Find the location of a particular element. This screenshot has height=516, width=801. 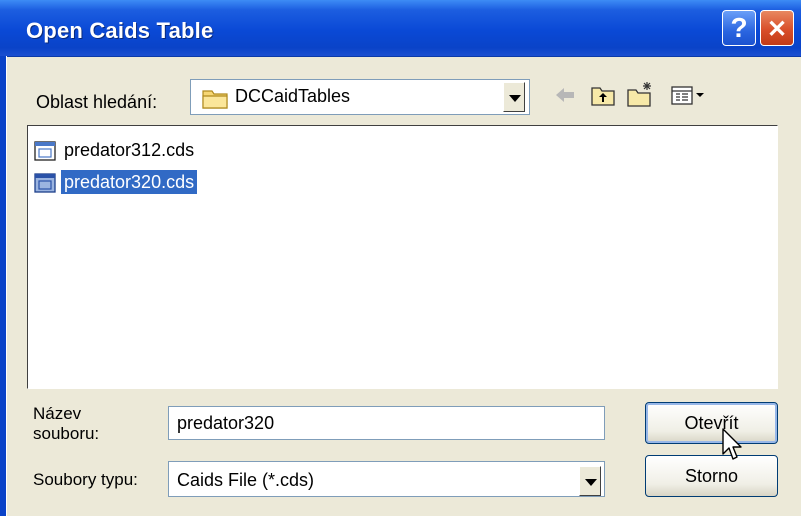

folder-icon is located at coordinates (215, 99).